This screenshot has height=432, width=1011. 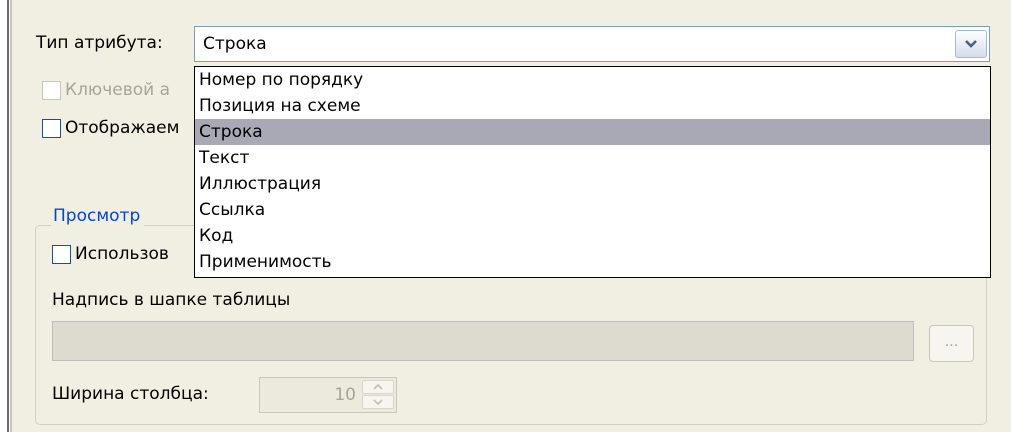 What do you see at coordinates (122, 128) in the screenshot?
I see `displayed-label: Отображаем` at bounding box center [122, 128].